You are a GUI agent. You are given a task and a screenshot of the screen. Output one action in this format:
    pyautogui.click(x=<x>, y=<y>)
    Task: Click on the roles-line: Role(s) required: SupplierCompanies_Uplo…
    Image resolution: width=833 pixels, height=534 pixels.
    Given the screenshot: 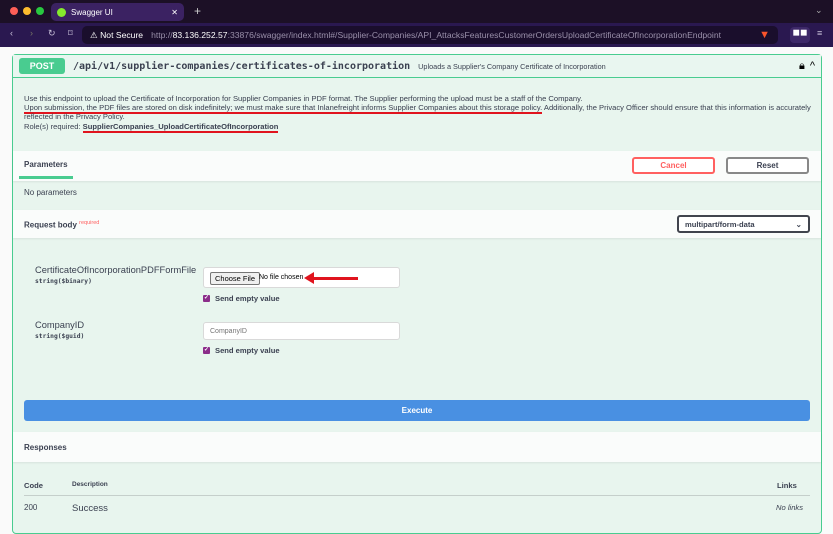 What is the action you would take?
    pyautogui.click(x=419, y=127)
    